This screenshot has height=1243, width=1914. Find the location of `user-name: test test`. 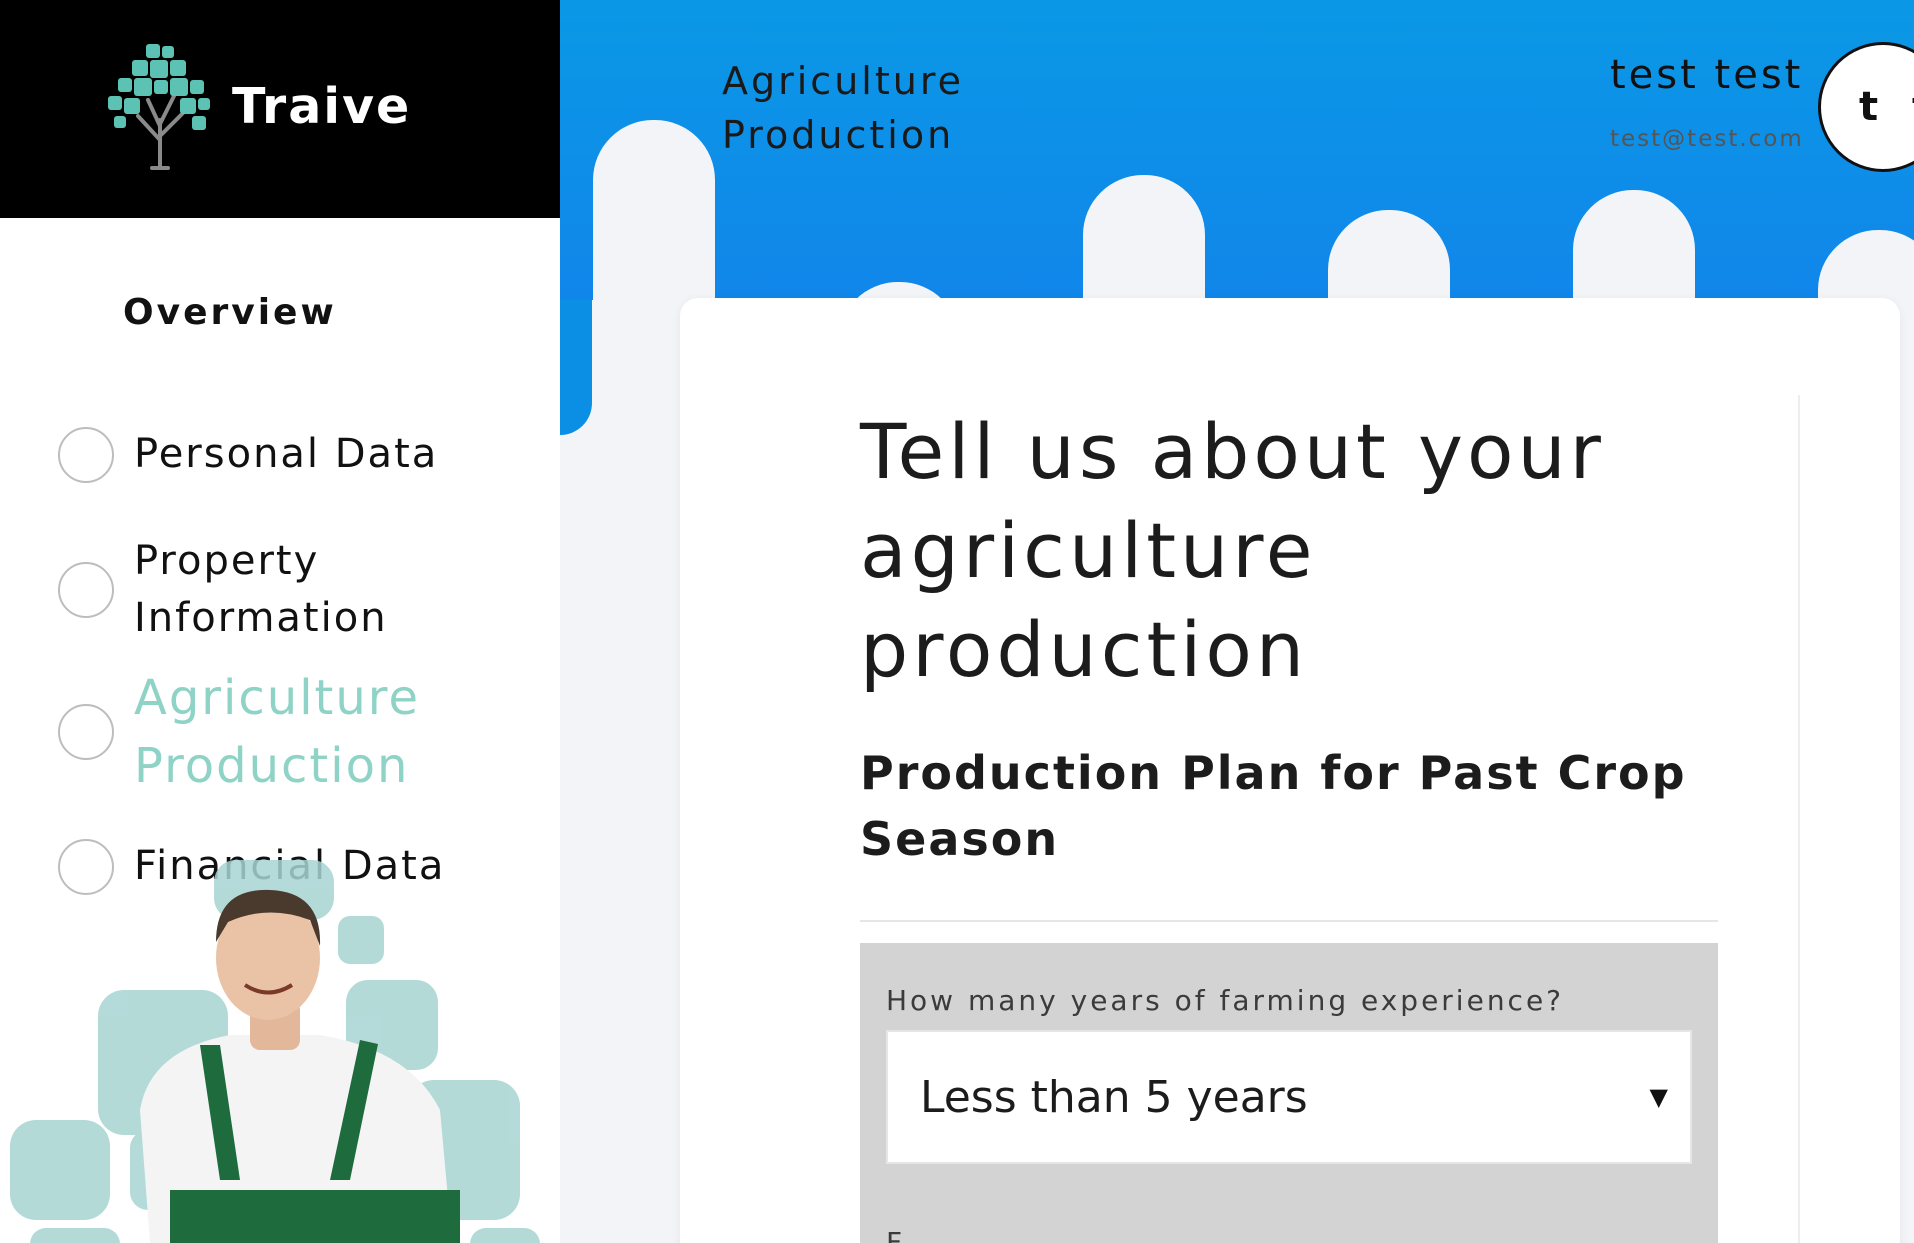

user-name: test test is located at coordinates (1707, 75).